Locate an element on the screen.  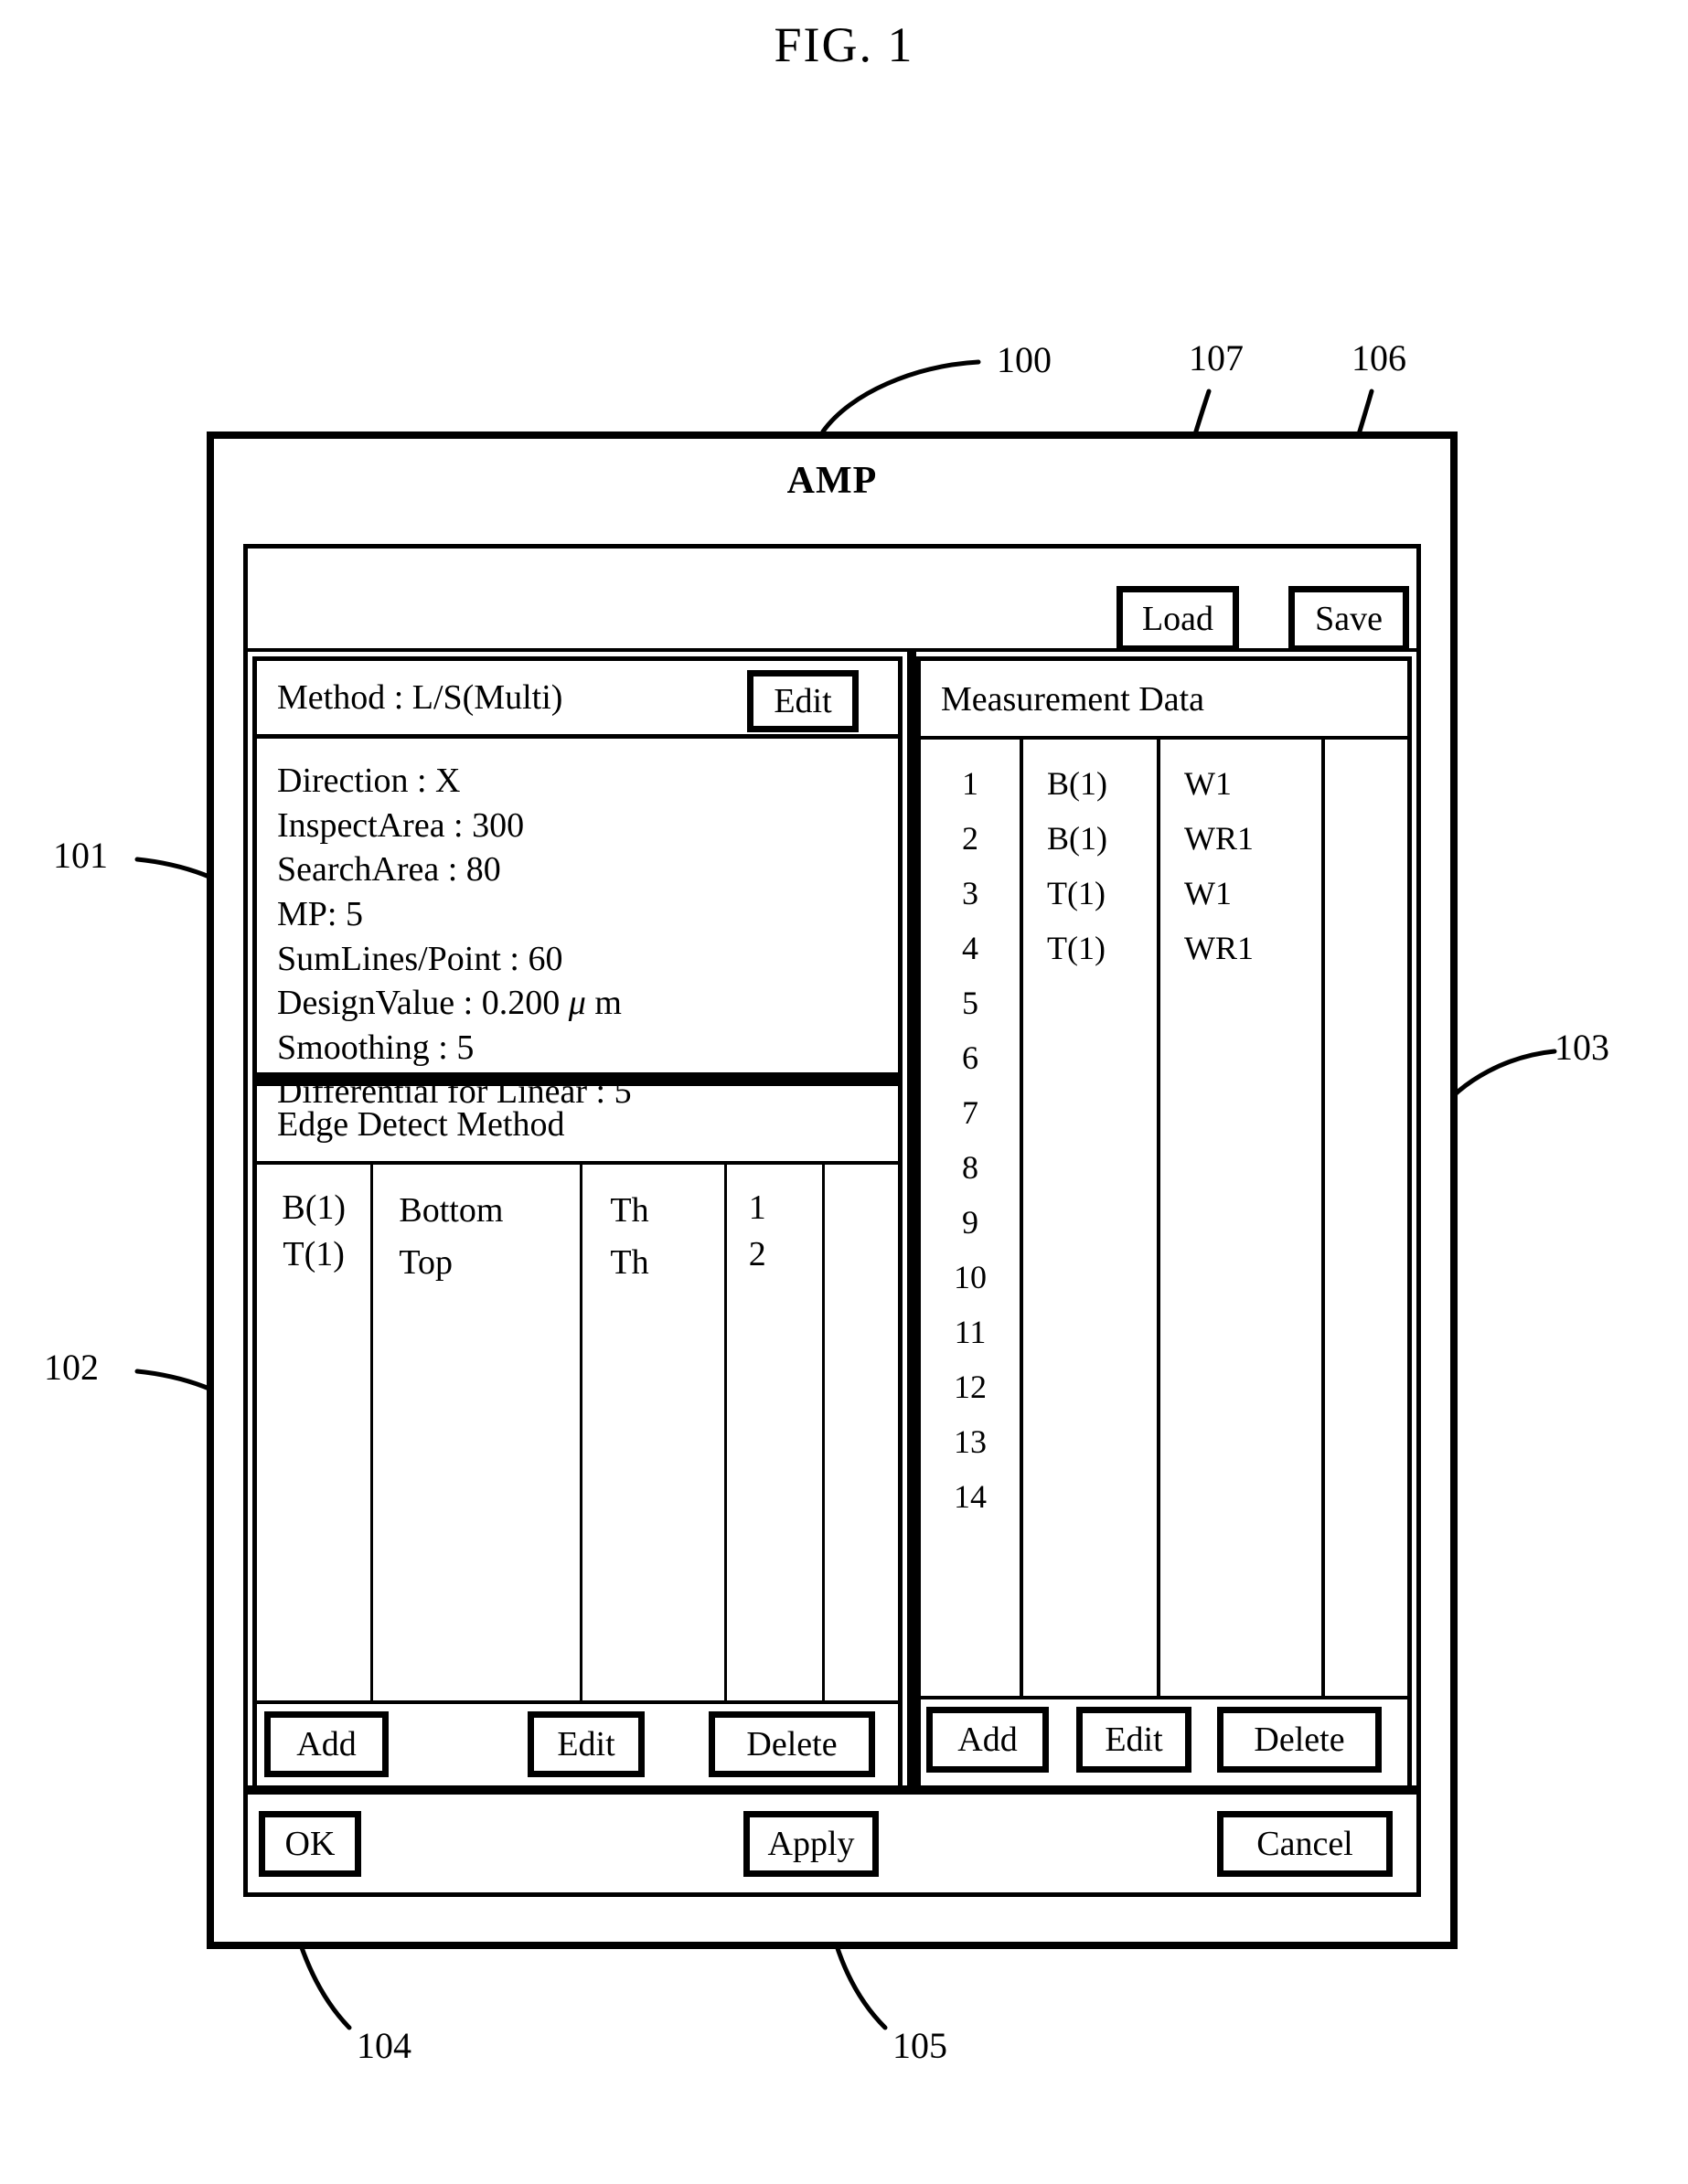
edge-detect-add-button: Add is located at coordinates (326, 1744).